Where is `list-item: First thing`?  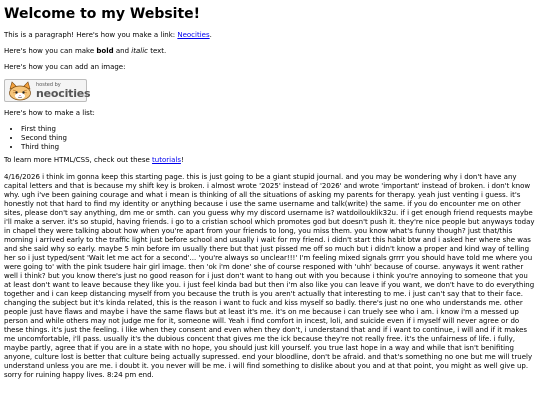 list-item: First thing is located at coordinates (279, 129).